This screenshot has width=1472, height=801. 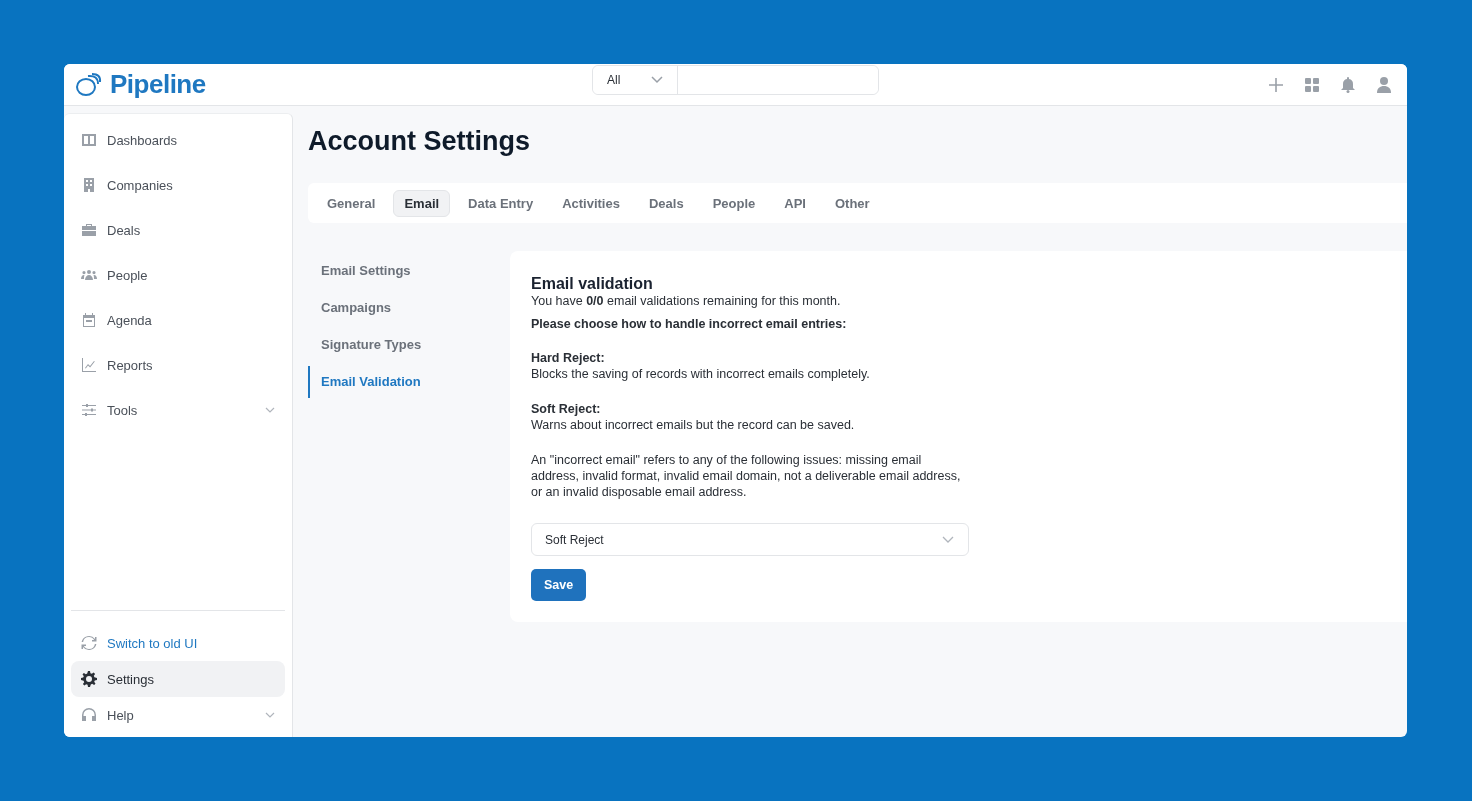 What do you see at coordinates (178, 365) in the screenshot?
I see `sidebar-item: Reports` at bounding box center [178, 365].